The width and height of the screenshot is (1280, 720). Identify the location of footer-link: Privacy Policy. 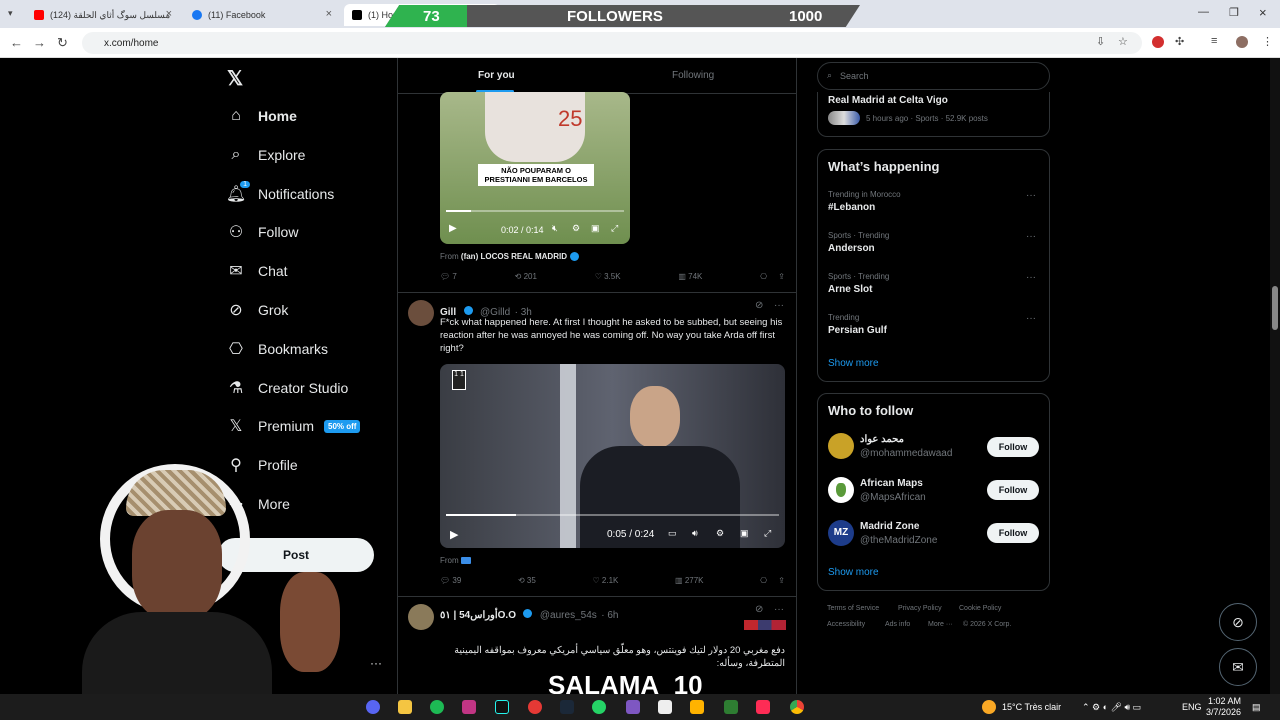
(920, 608).